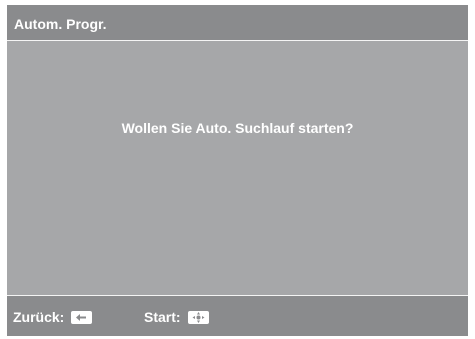 This screenshot has width=475, height=339. What do you see at coordinates (237, 315) in the screenshot?
I see `footer-bar: Zurück: Start:` at bounding box center [237, 315].